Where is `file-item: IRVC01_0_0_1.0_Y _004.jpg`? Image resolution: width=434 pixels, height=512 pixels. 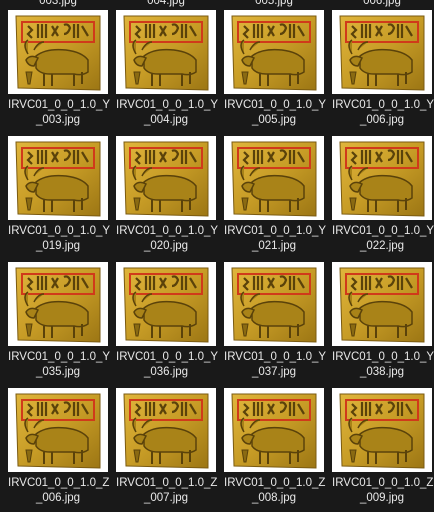
file-item: IRVC01_0_0_1.0_Y _004.jpg is located at coordinates (167, 71).